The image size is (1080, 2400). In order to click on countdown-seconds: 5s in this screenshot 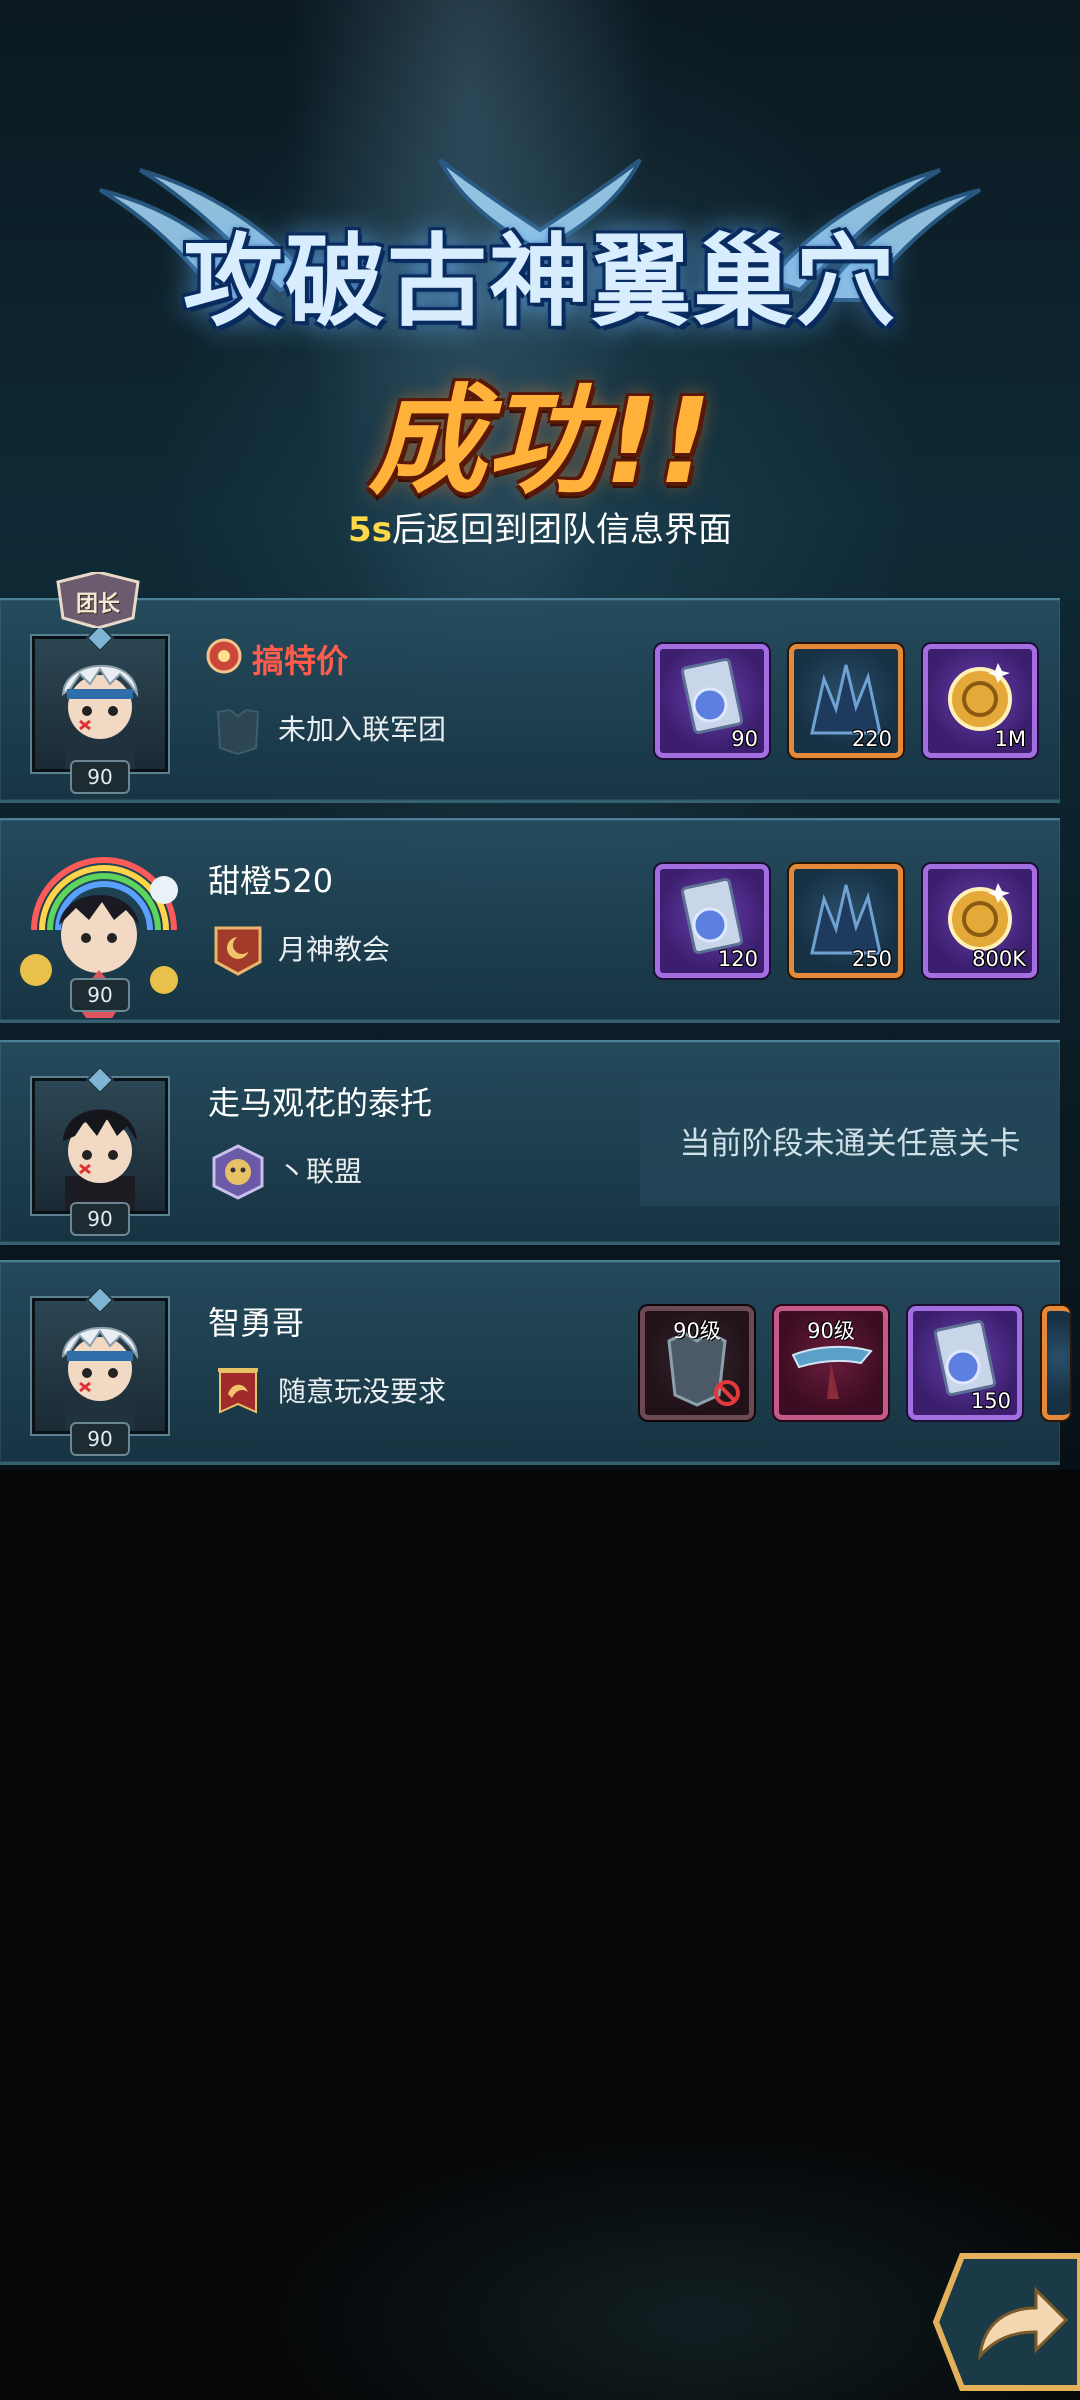, I will do `click(370, 530)`.